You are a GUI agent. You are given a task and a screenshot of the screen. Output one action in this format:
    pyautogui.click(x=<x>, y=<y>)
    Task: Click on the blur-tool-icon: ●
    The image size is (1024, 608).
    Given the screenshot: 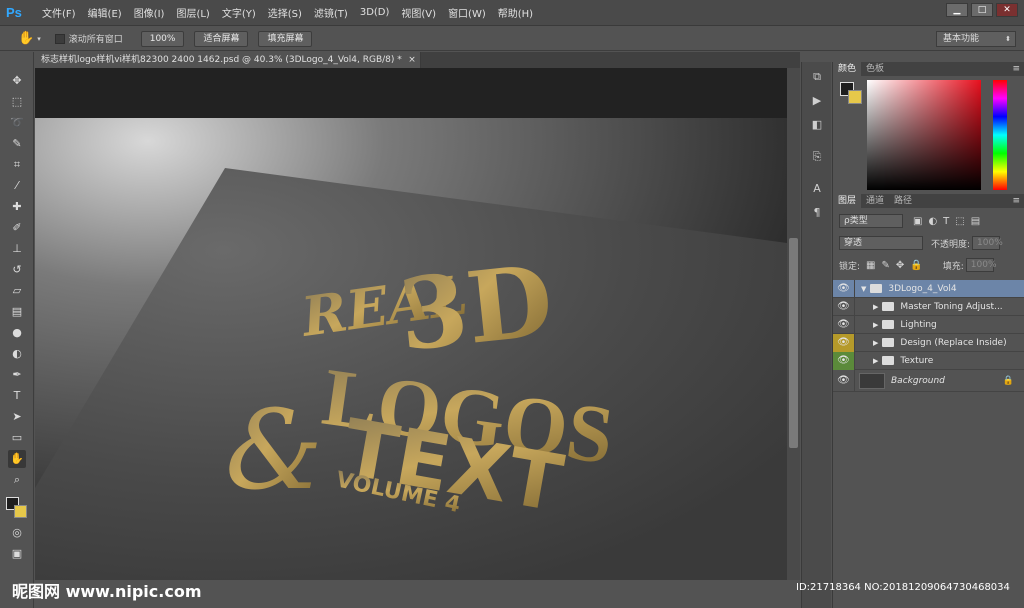 What is the action you would take?
    pyautogui.click(x=17, y=333)
    